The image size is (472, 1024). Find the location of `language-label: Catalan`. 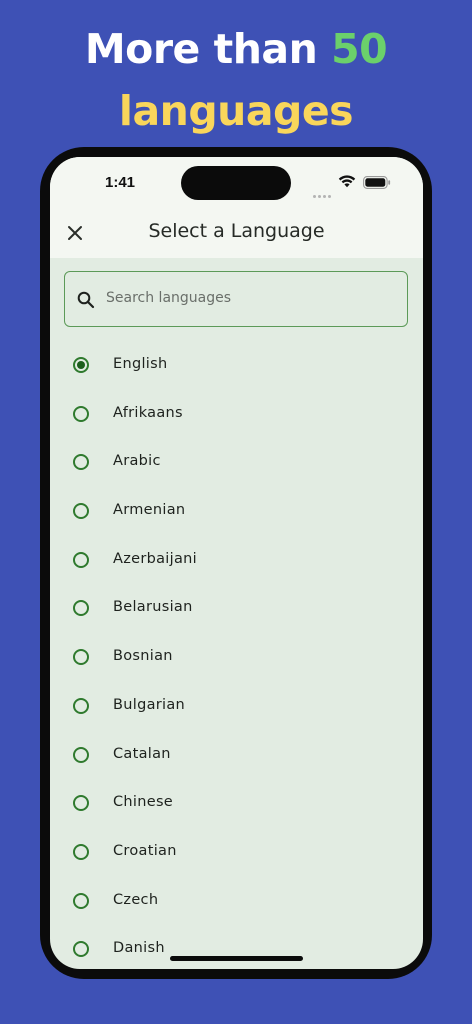

language-label: Catalan is located at coordinates (142, 753).